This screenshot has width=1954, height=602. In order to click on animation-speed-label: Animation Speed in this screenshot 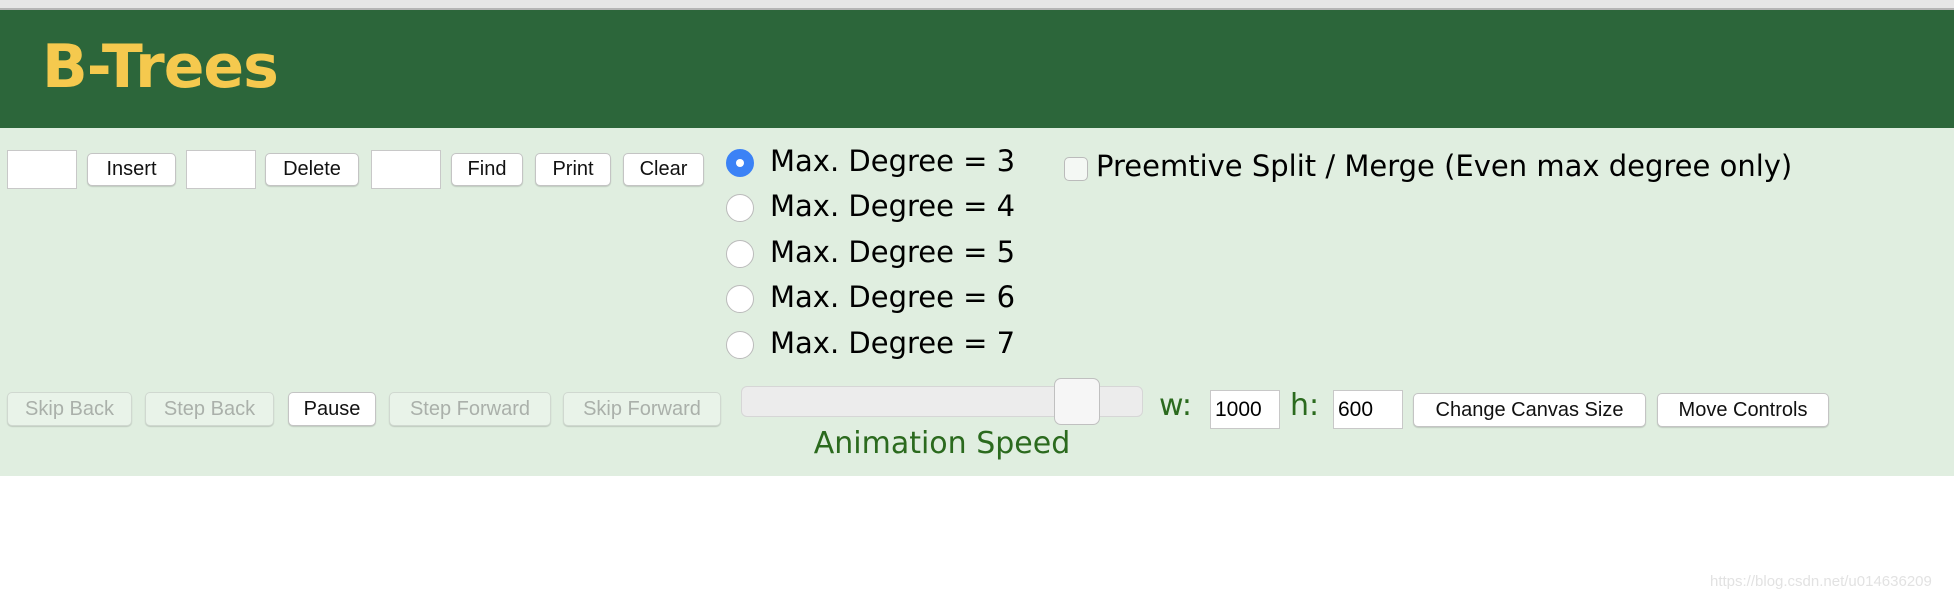, I will do `click(942, 443)`.